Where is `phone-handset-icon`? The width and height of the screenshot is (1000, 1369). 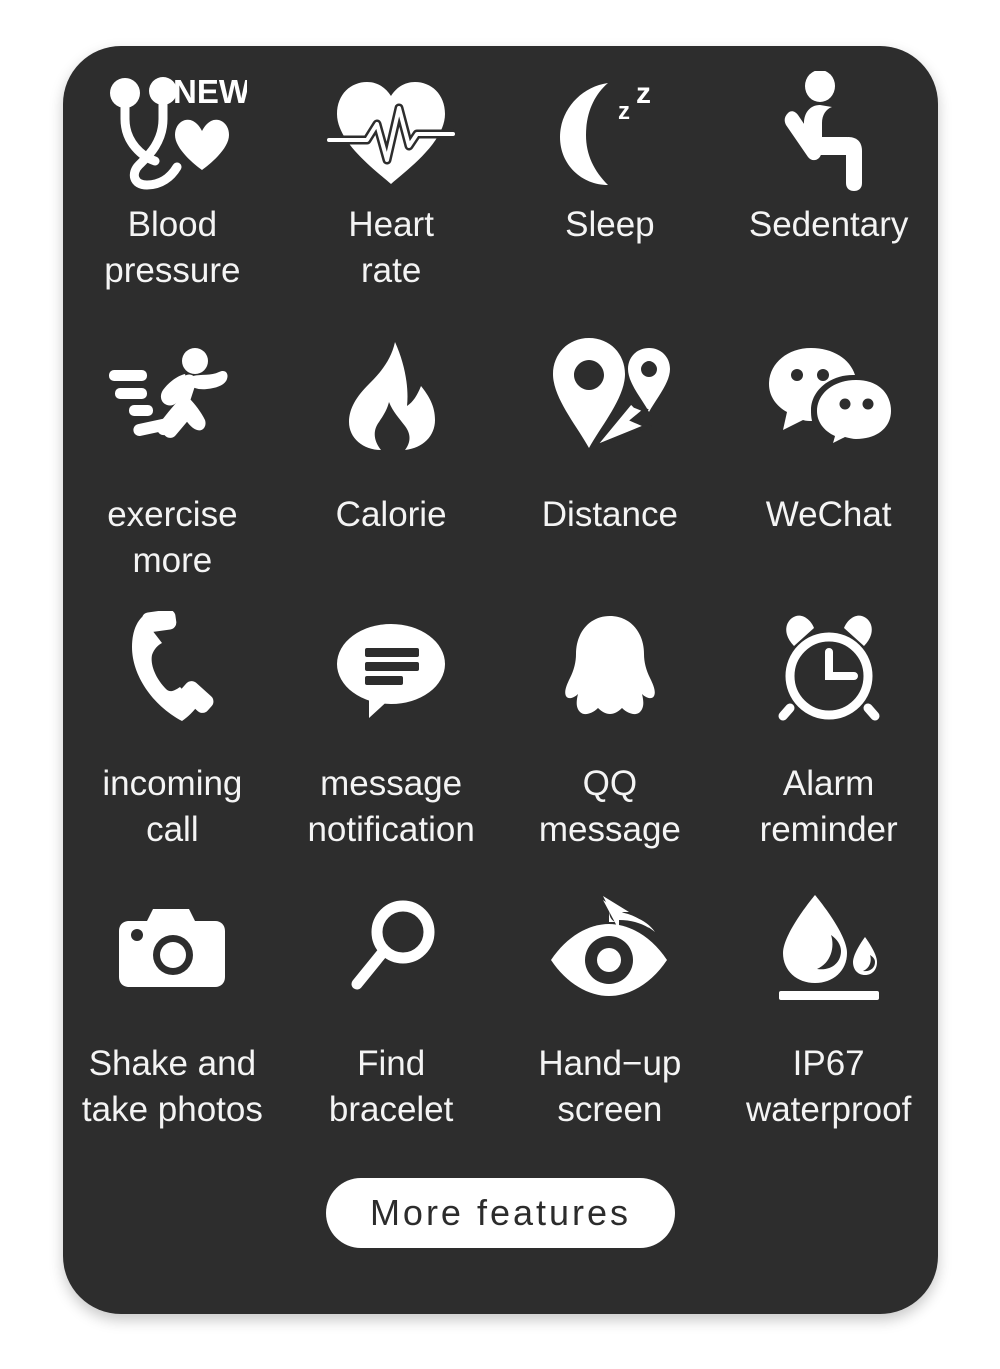
phone-handset-icon is located at coordinates (172, 670).